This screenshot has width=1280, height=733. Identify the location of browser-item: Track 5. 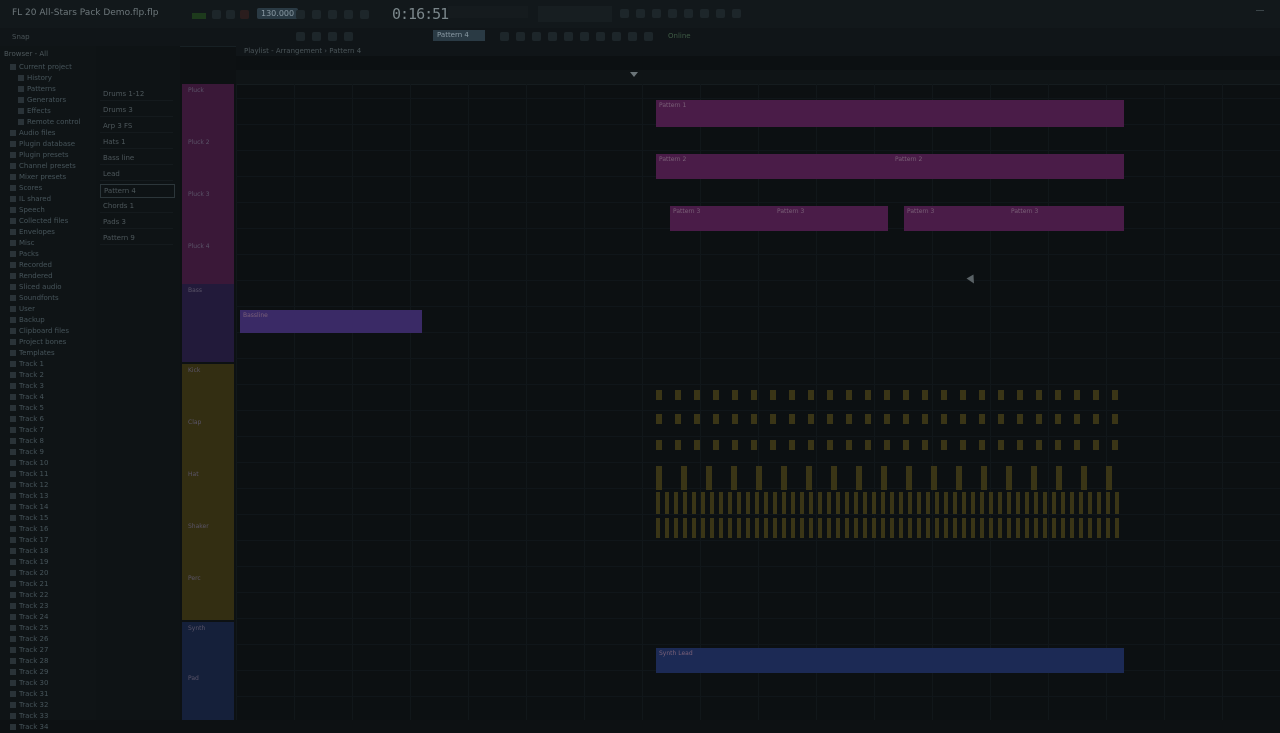
(27, 408).